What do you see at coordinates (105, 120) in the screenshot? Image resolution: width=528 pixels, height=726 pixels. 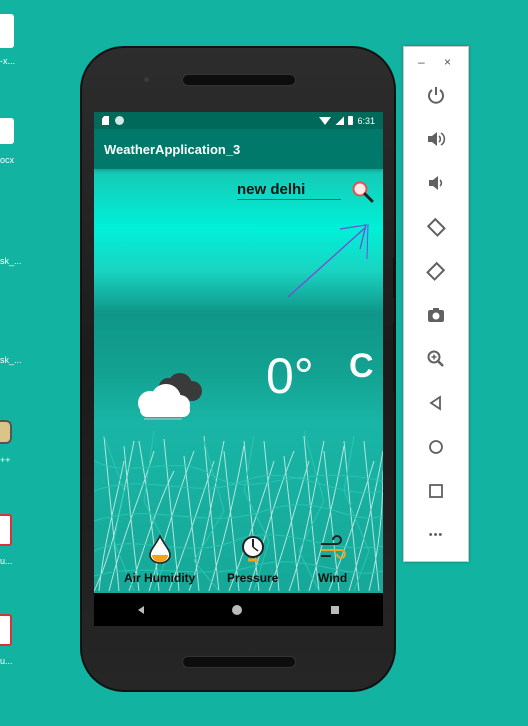 I see `sd-card-icon` at bounding box center [105, 120].